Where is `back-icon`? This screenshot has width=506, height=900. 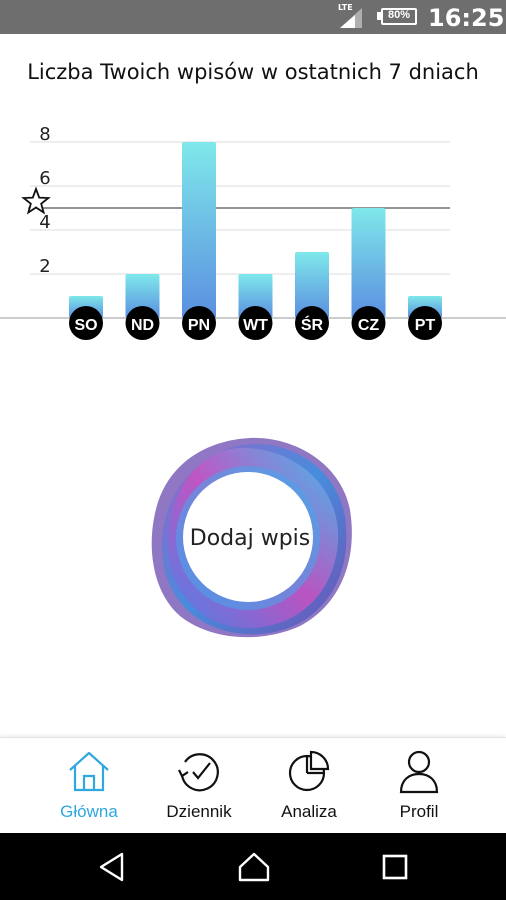
back-icon is located at coordinates (112, 867).